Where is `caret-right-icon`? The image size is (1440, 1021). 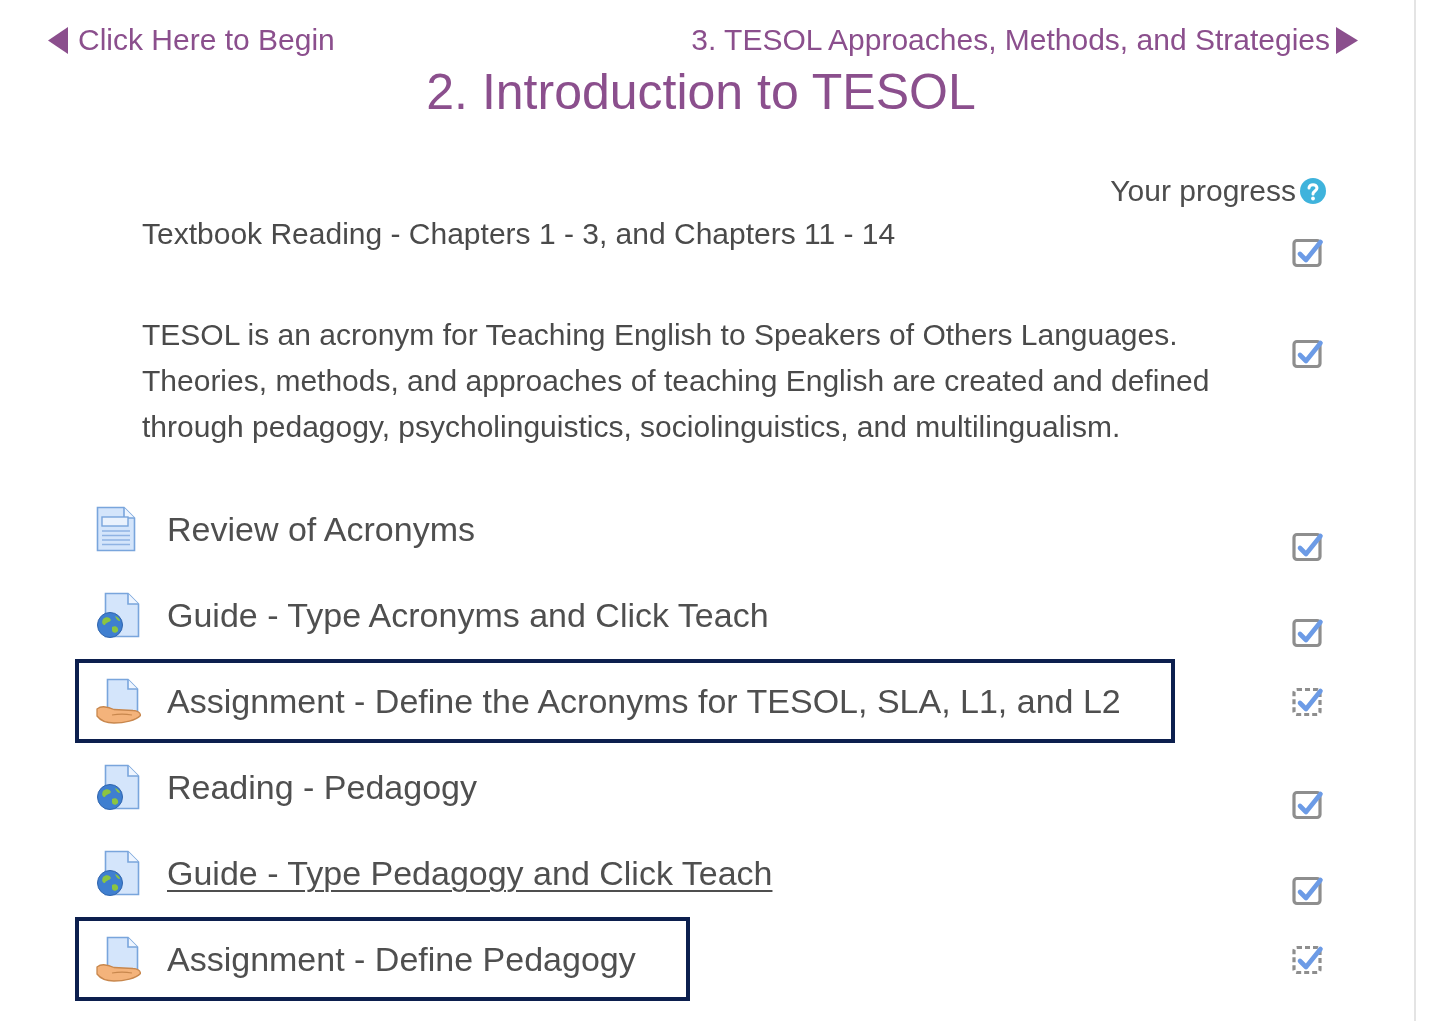
caret-right-icon is located at coordinates (1347, 40).